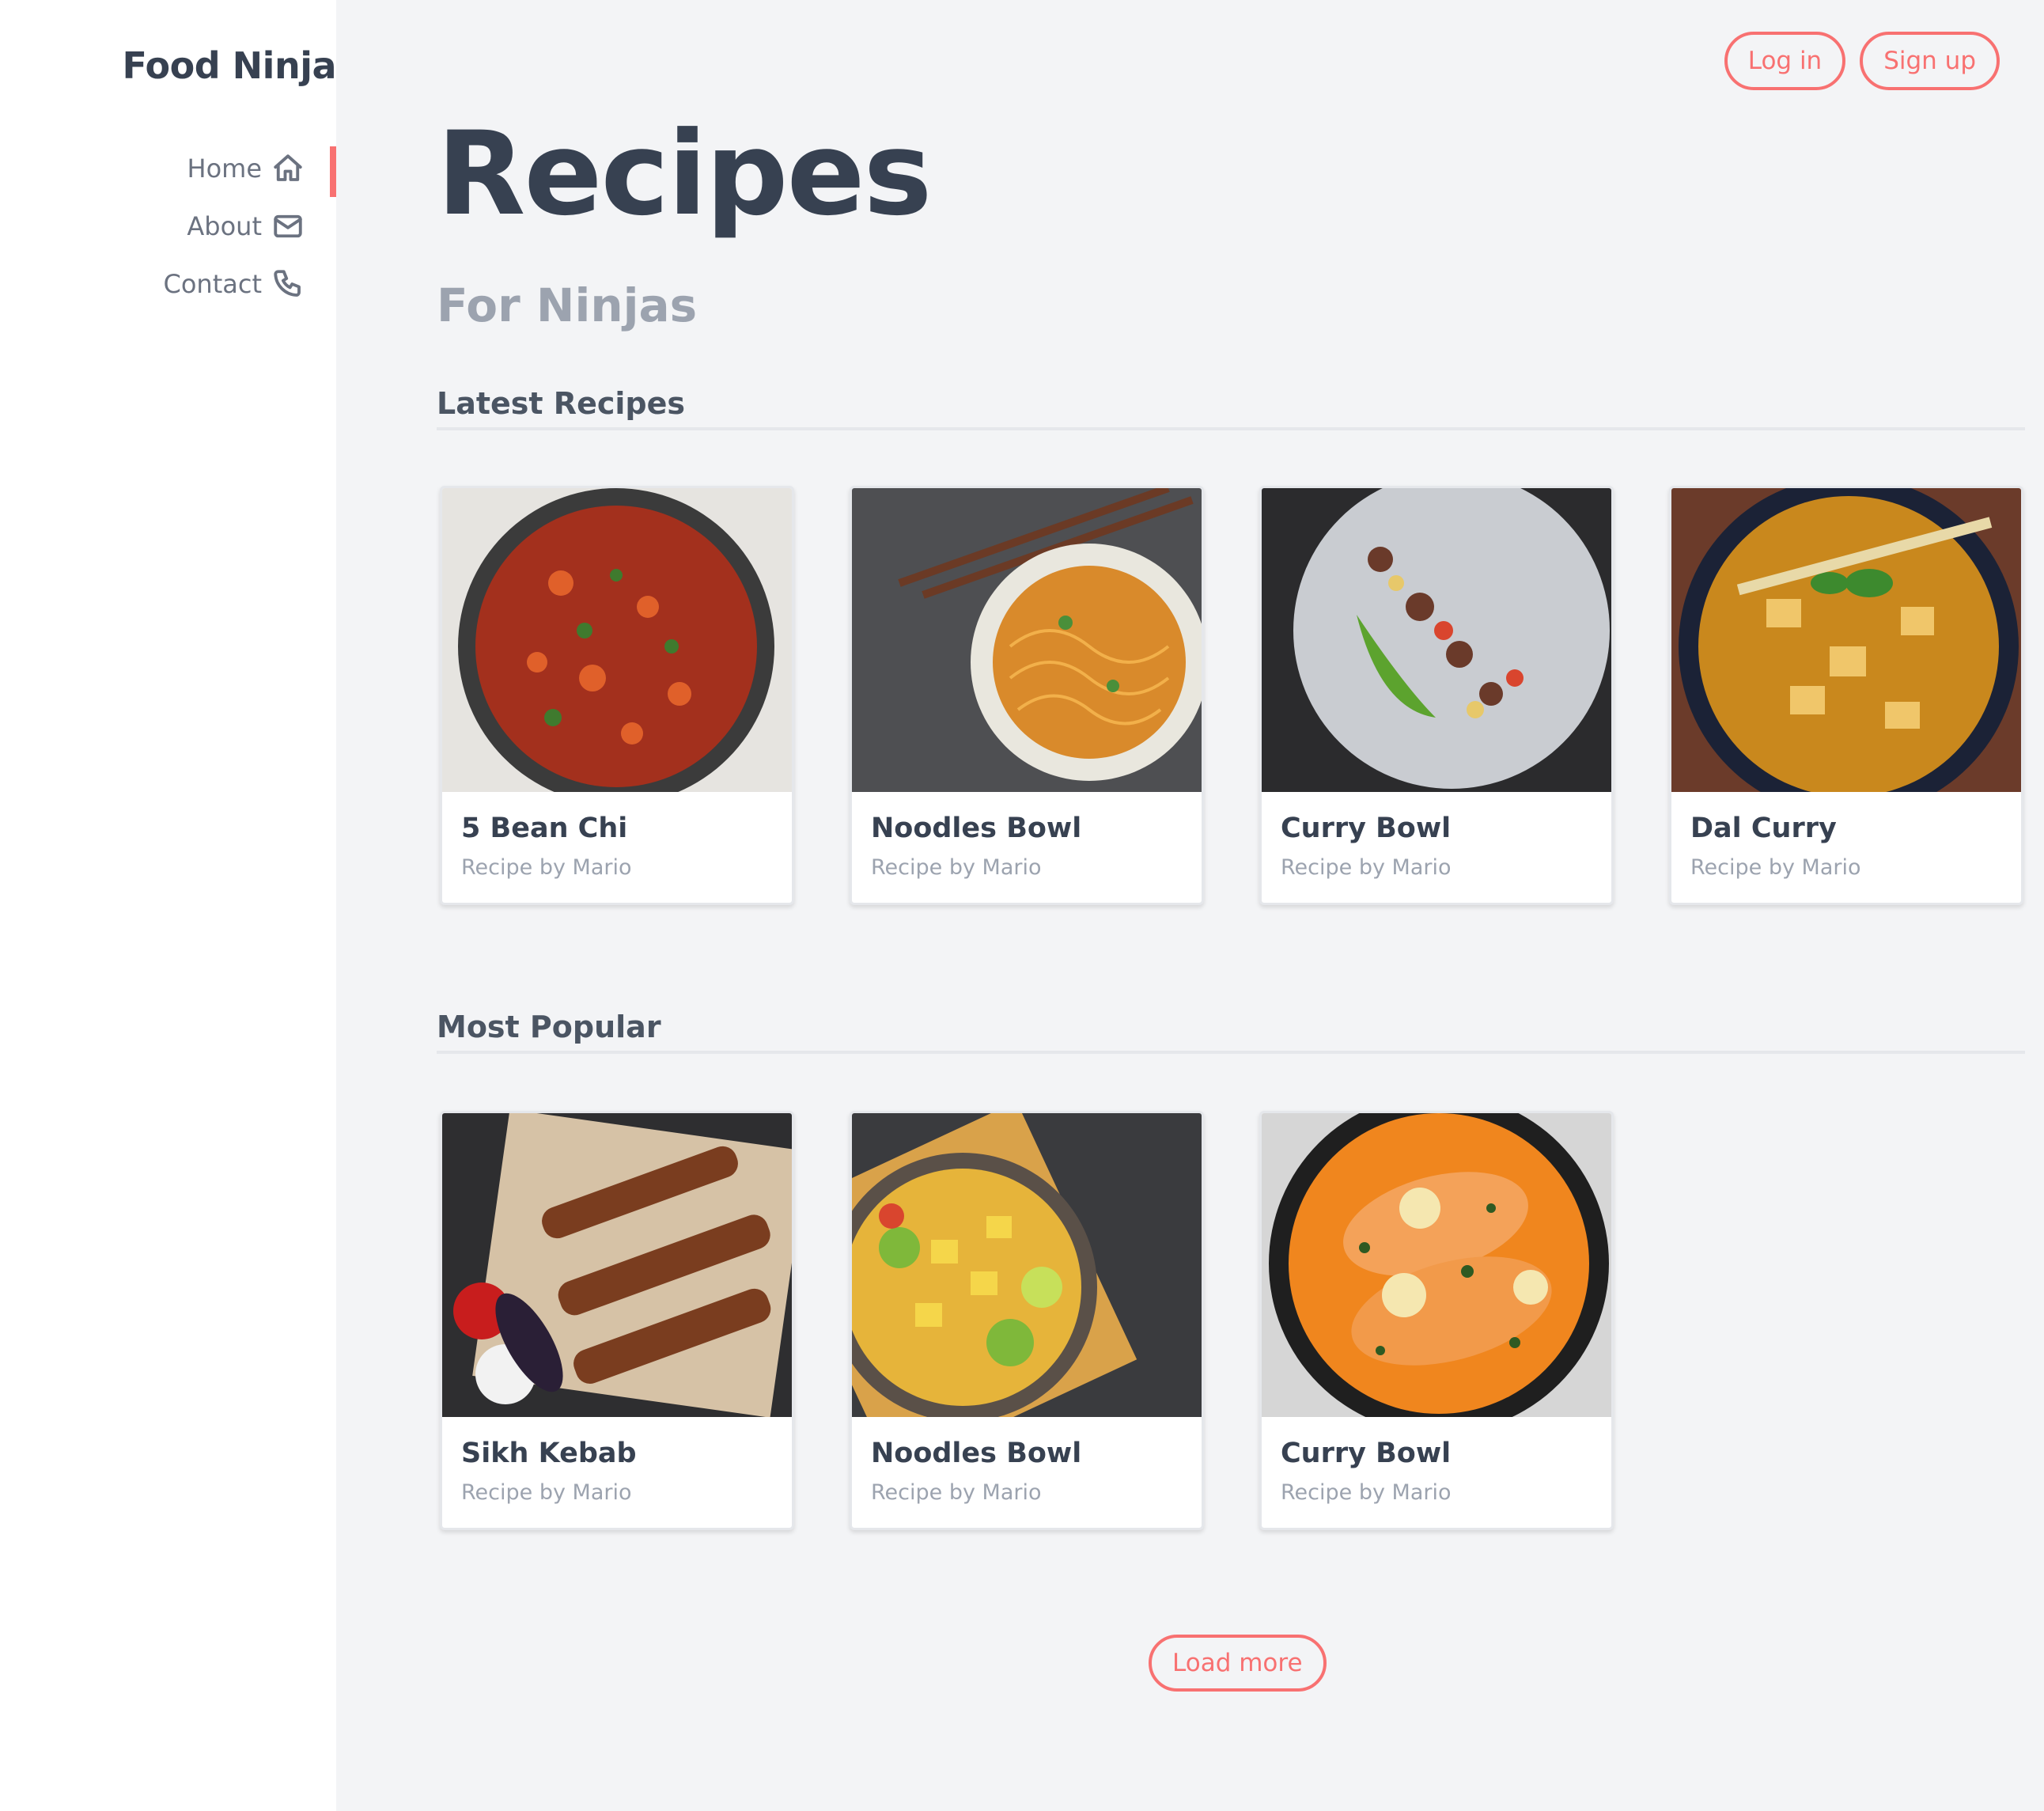 The height and width of the screenshot is (1811, 2044). I want to click on recipe-title: Dal Curry, so click(1764, 828).